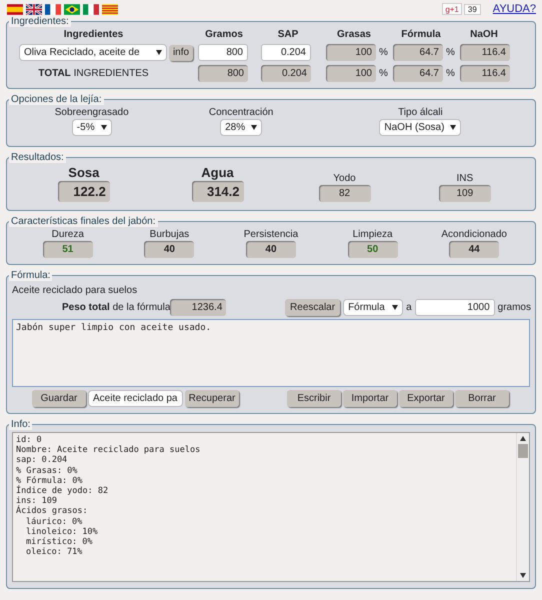  What do you see at coordinates (373, 307) in the screenshot?
I see `rescale-select: Fórmula` at bounding box center [373, 307].